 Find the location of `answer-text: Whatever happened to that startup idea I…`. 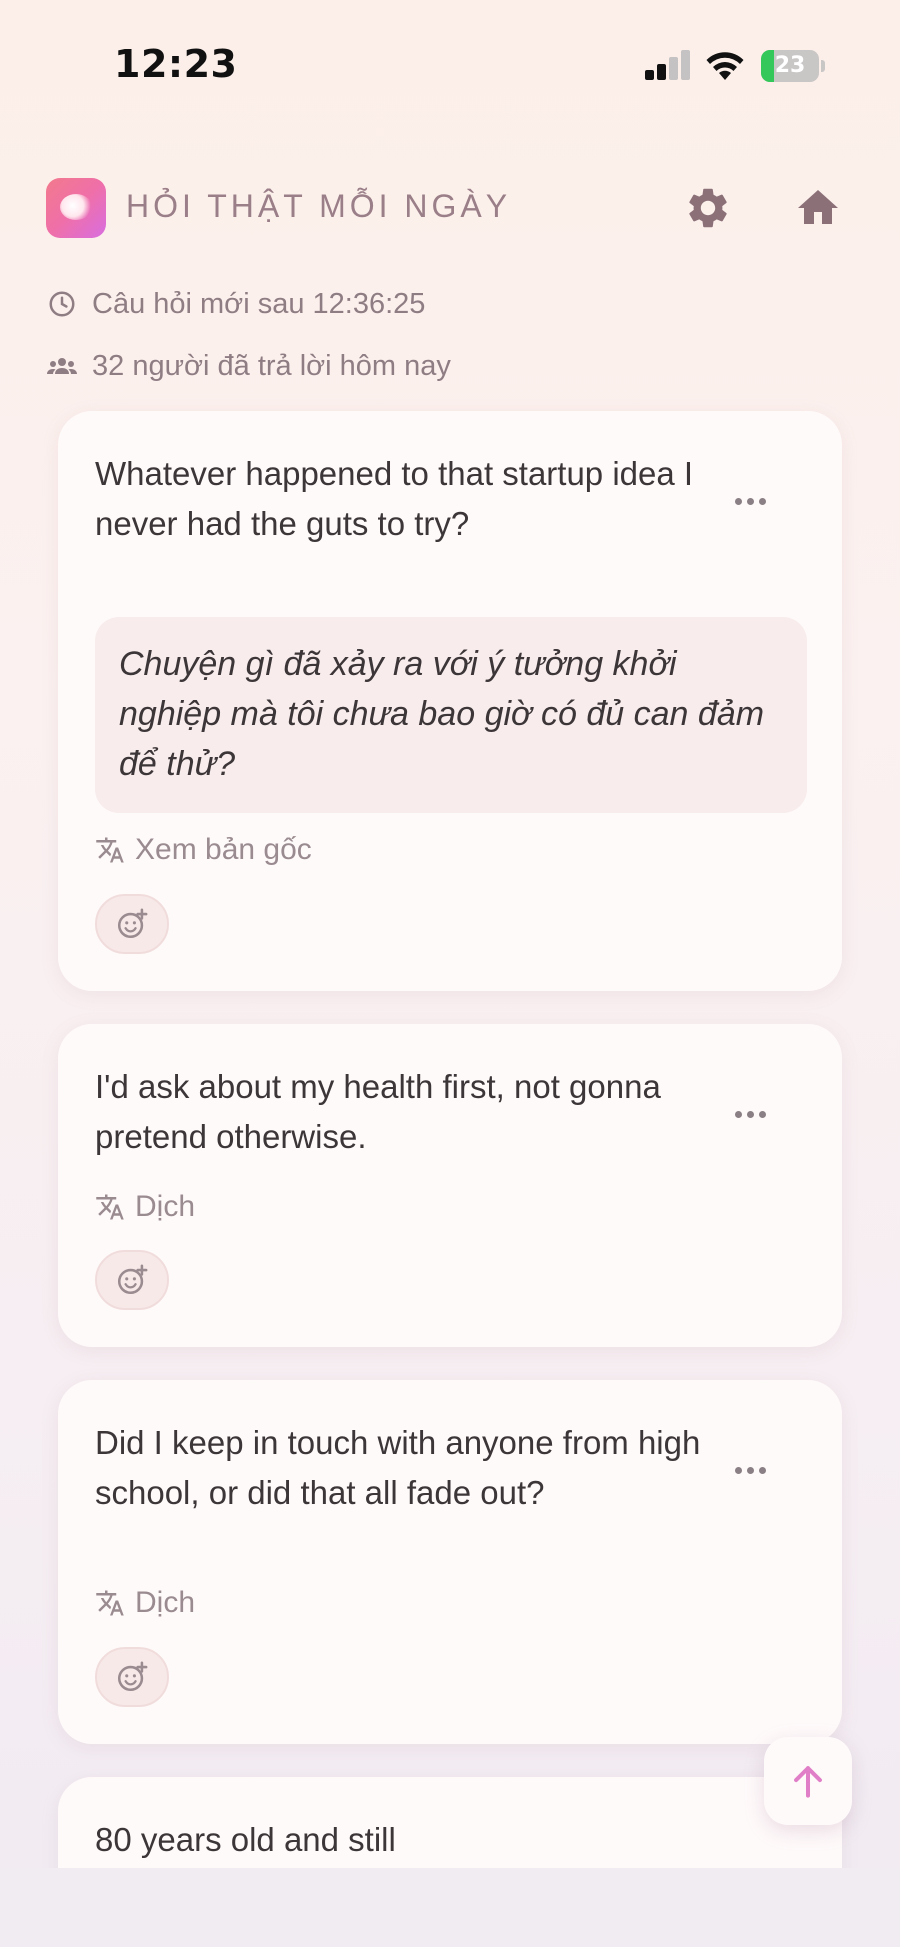

answer-text: Whatever happened to that startup idea I… is located at coordinates (394, 498).